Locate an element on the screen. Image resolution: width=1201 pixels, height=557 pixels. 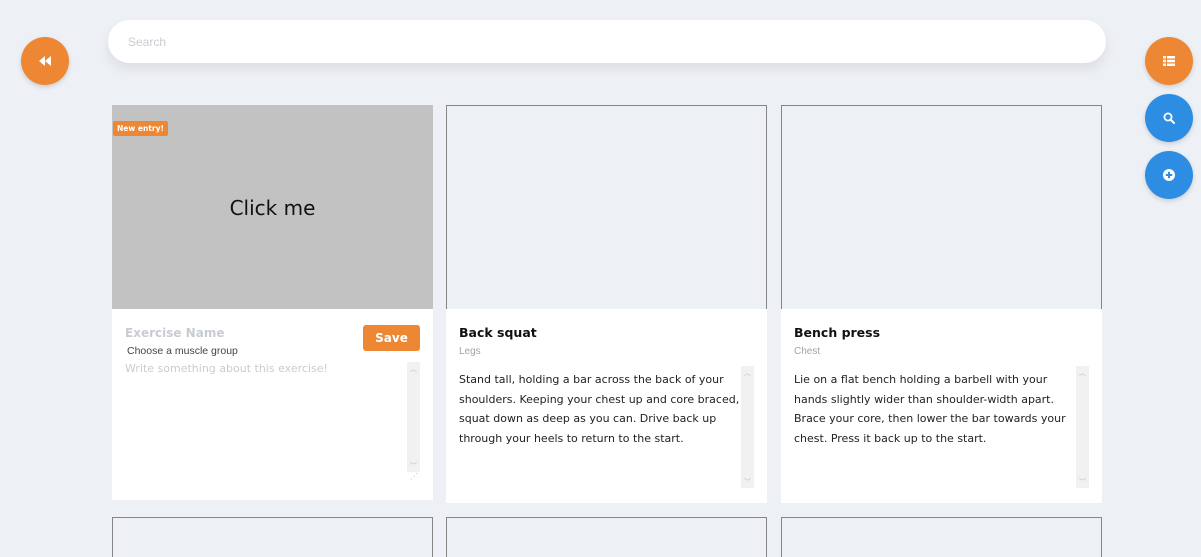
new-entry-badge: New entry! is located at coordinates (140, 128).